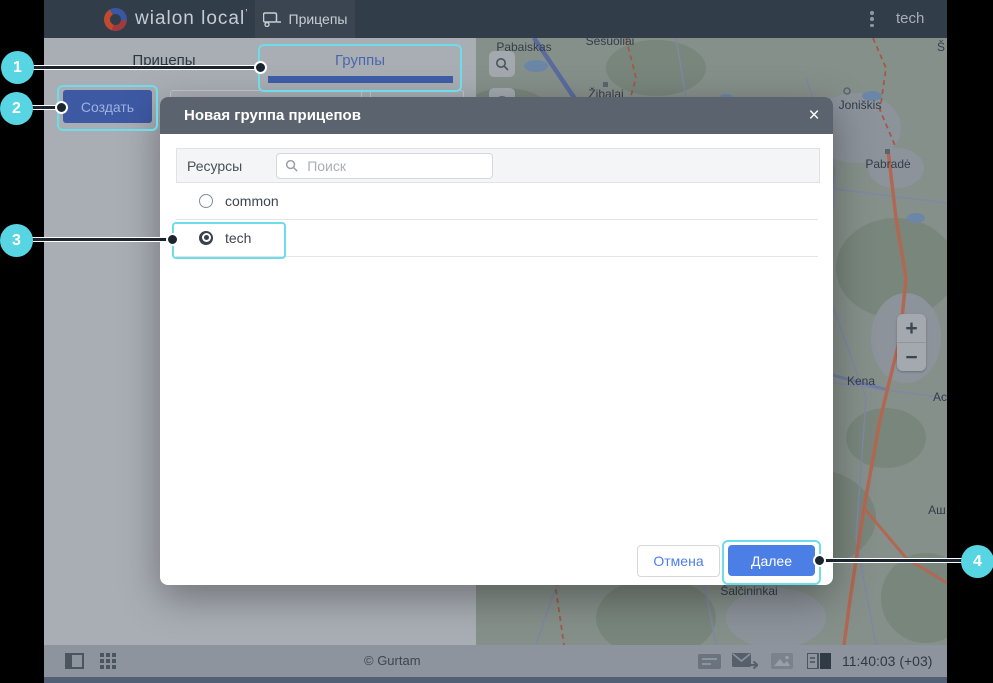 The image size is (993, 683). Describe the element at coordinates (814, 116) in the screenshot. I see `close-icon: ×` at that location.